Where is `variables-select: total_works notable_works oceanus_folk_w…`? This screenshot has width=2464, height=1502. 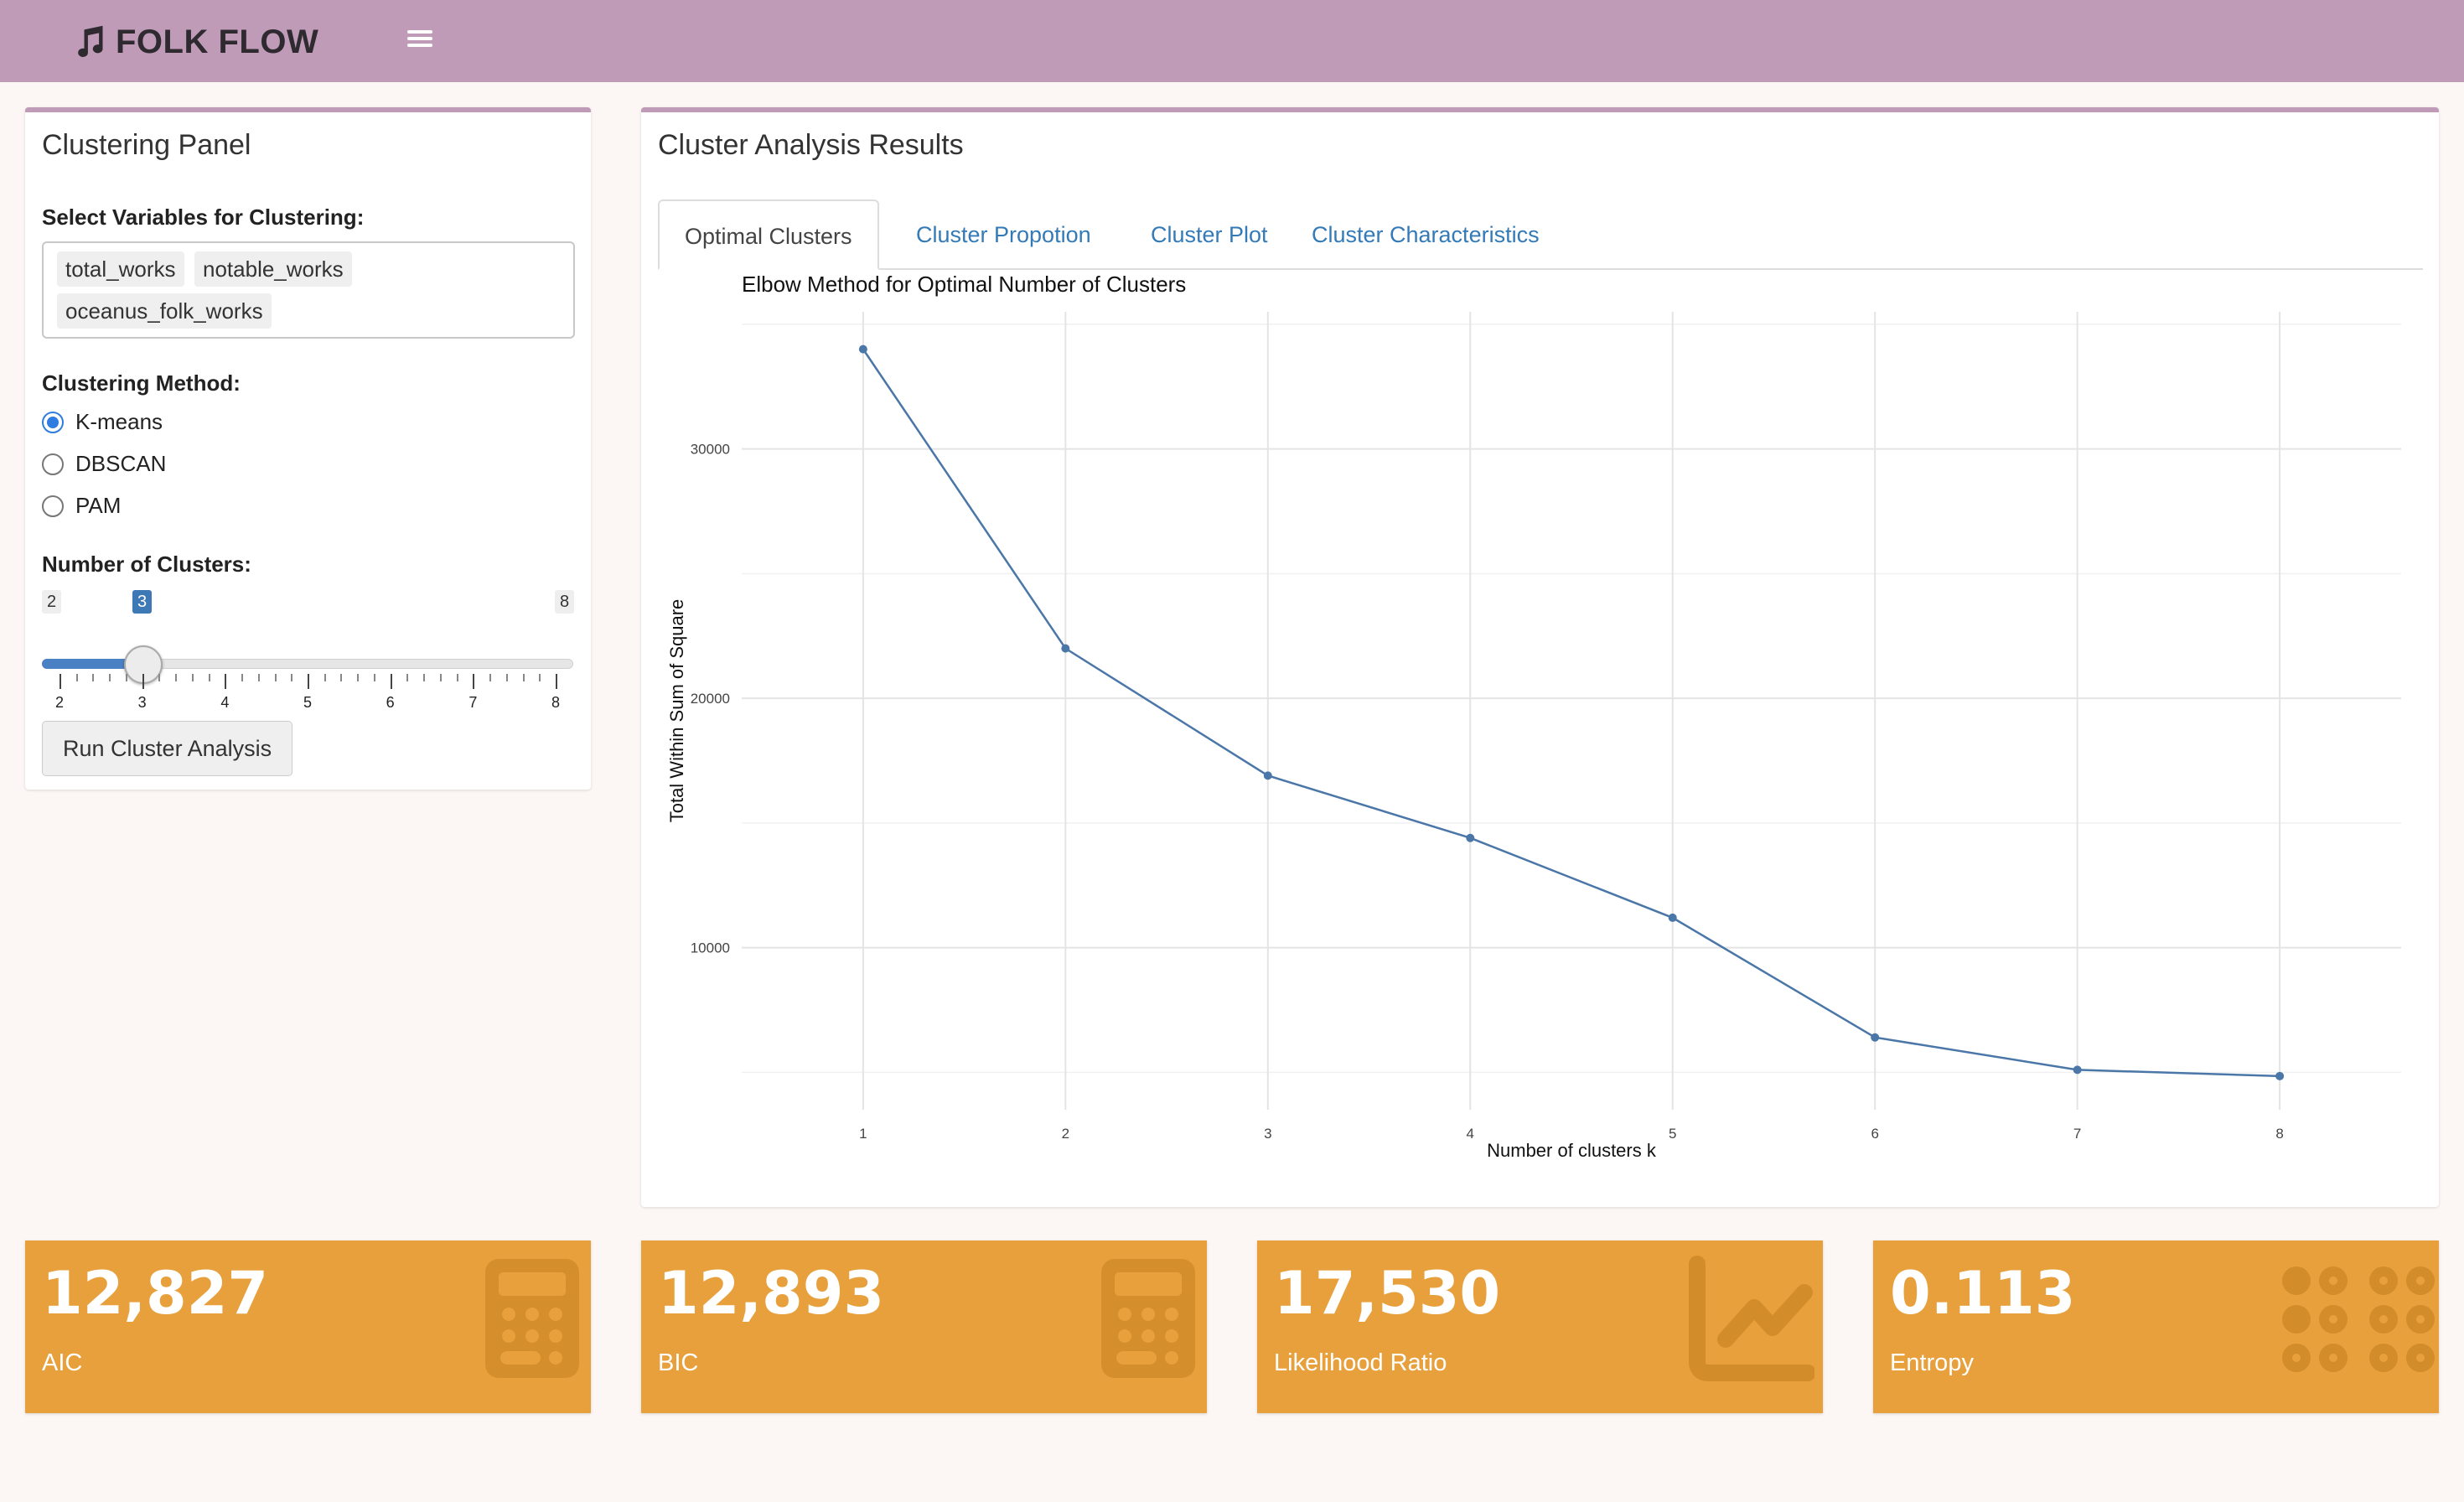 variables-select: total_works notable_works oceanus_folk_w… is located at coordinates (308, 290).